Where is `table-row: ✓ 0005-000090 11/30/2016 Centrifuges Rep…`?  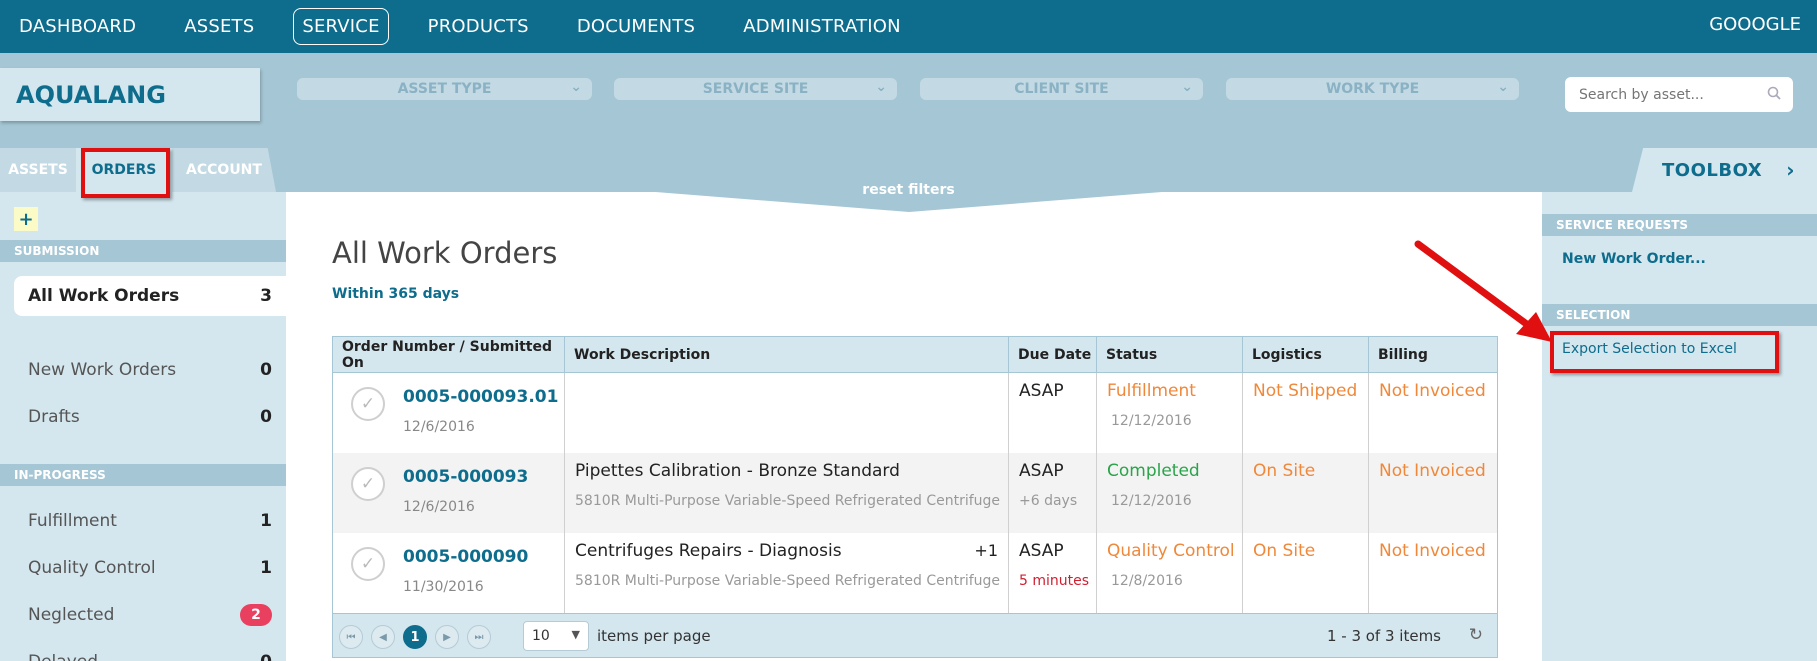
table-row: ✓ 0005-000090 11/30/2016 Centrifuges Rep… is located at coordinates (915, 573).